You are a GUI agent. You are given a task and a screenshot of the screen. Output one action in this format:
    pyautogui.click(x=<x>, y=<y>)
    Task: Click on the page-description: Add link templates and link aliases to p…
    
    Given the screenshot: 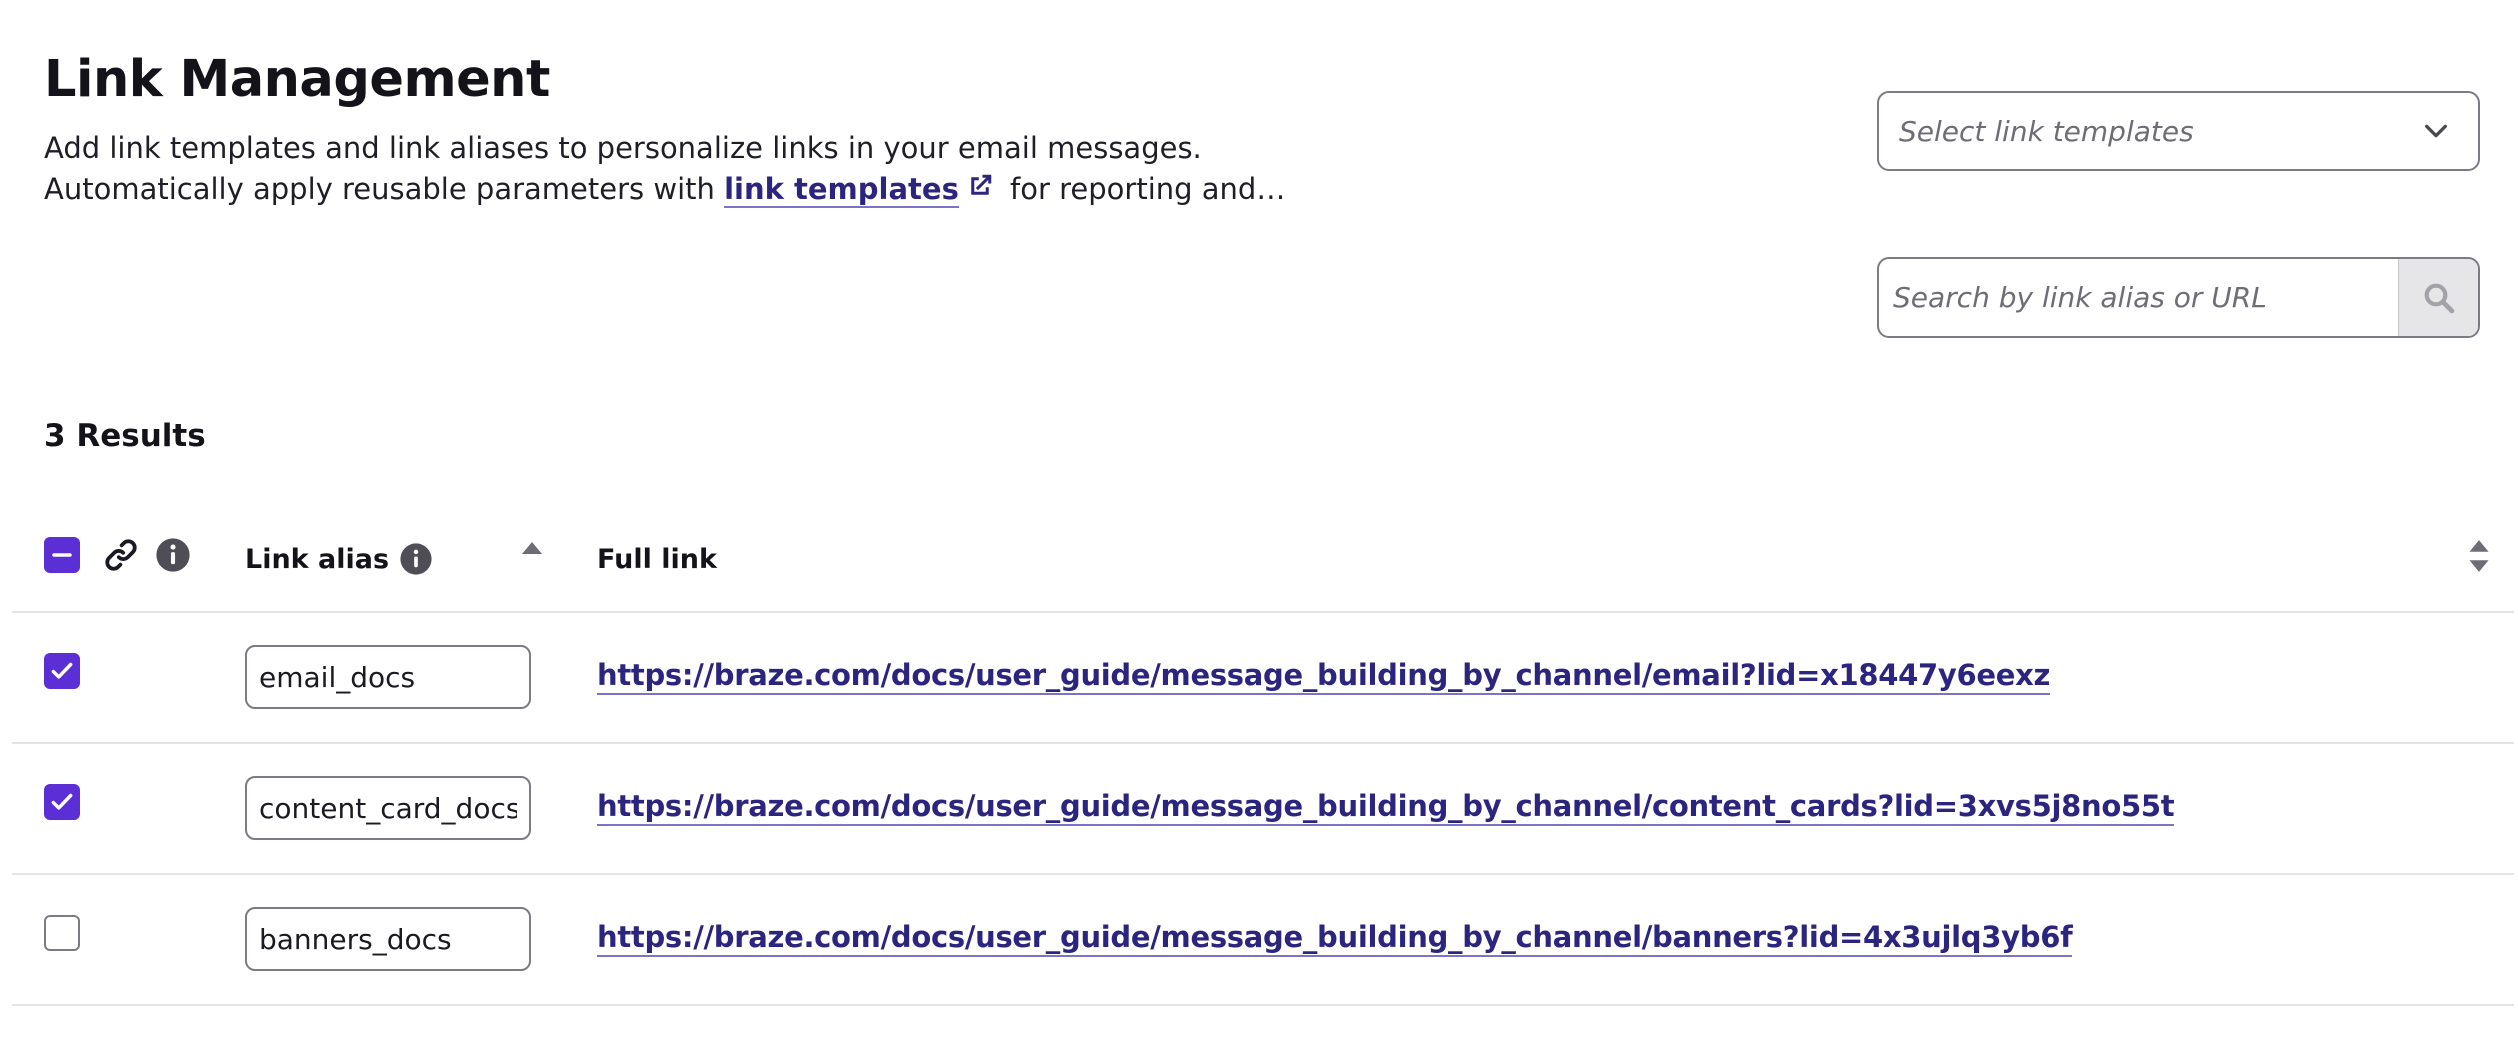 What is the action you would take?
    pyautogui.click(x=664, y=169)
    